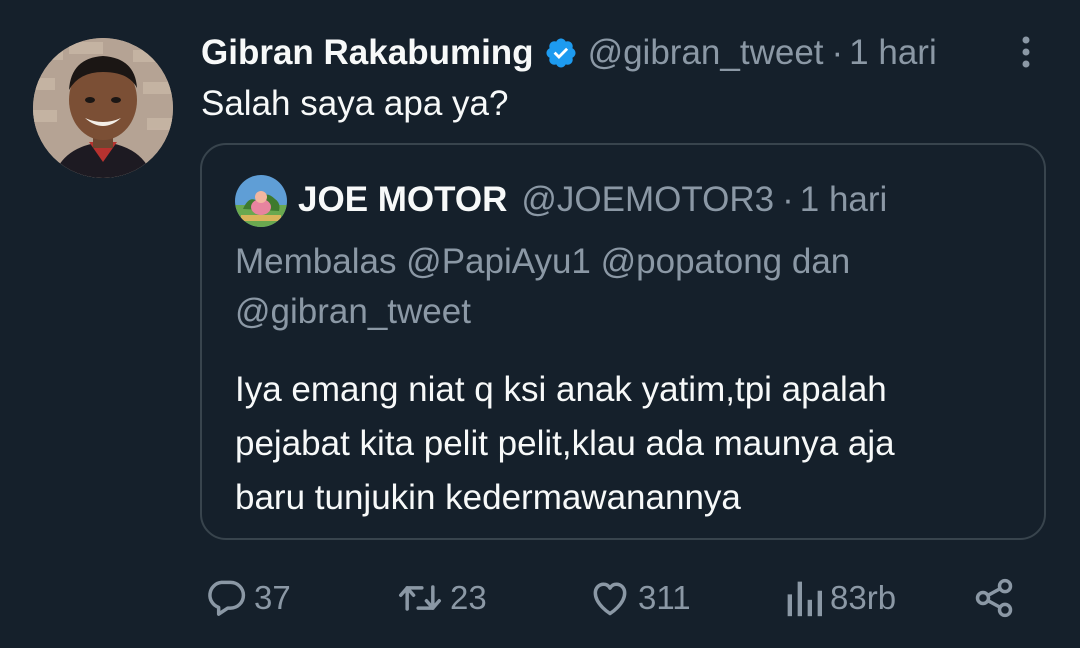  What do you see at coordinates (844, 200) in the screenshot?
I see `quoted-timestamp: 1 hari` at bounding box center [844, 200].